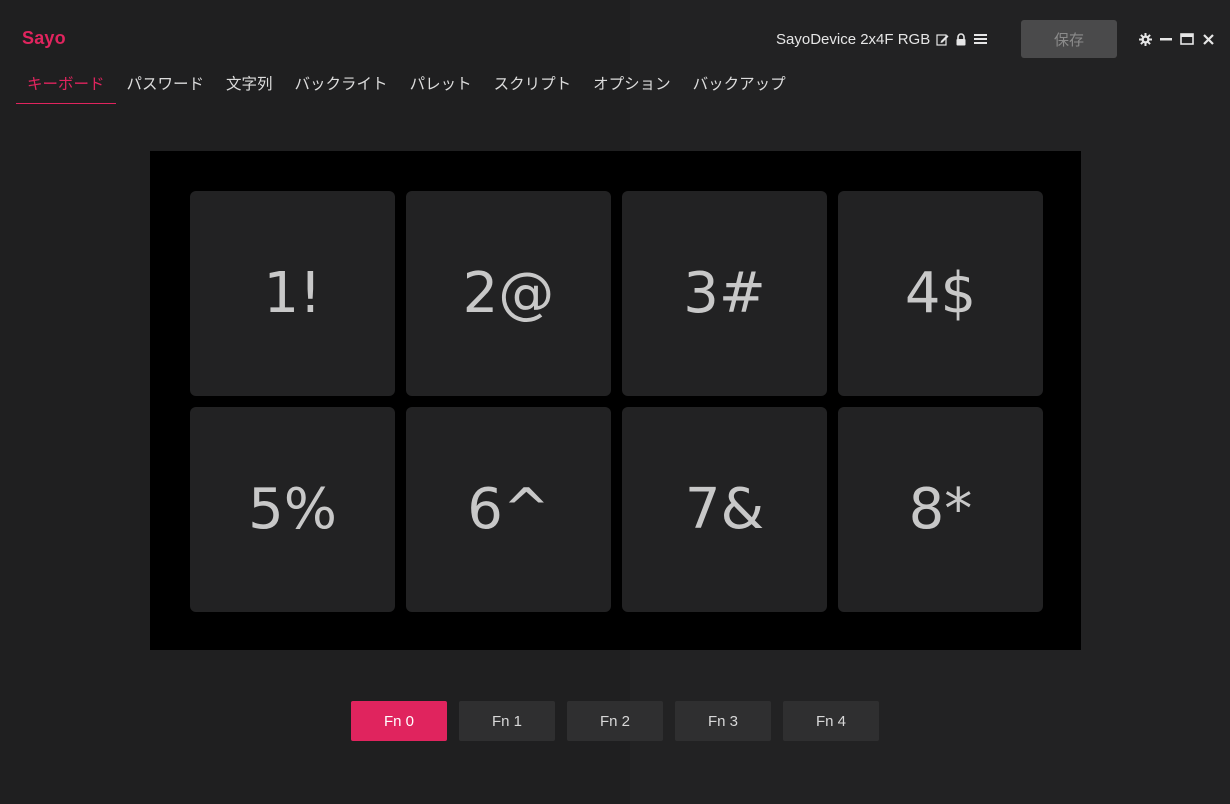  Describe the element at coordinates (399, 721) in the screenshot. I see `fn-0-button: Fn 0` at that location.